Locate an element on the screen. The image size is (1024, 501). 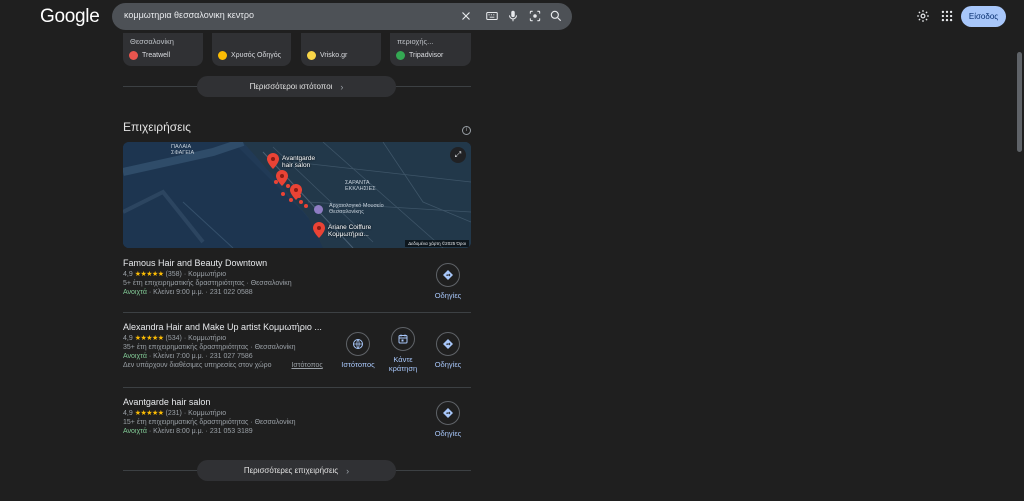
signin-button: Είσοδος is located at coordinates (983, 16).